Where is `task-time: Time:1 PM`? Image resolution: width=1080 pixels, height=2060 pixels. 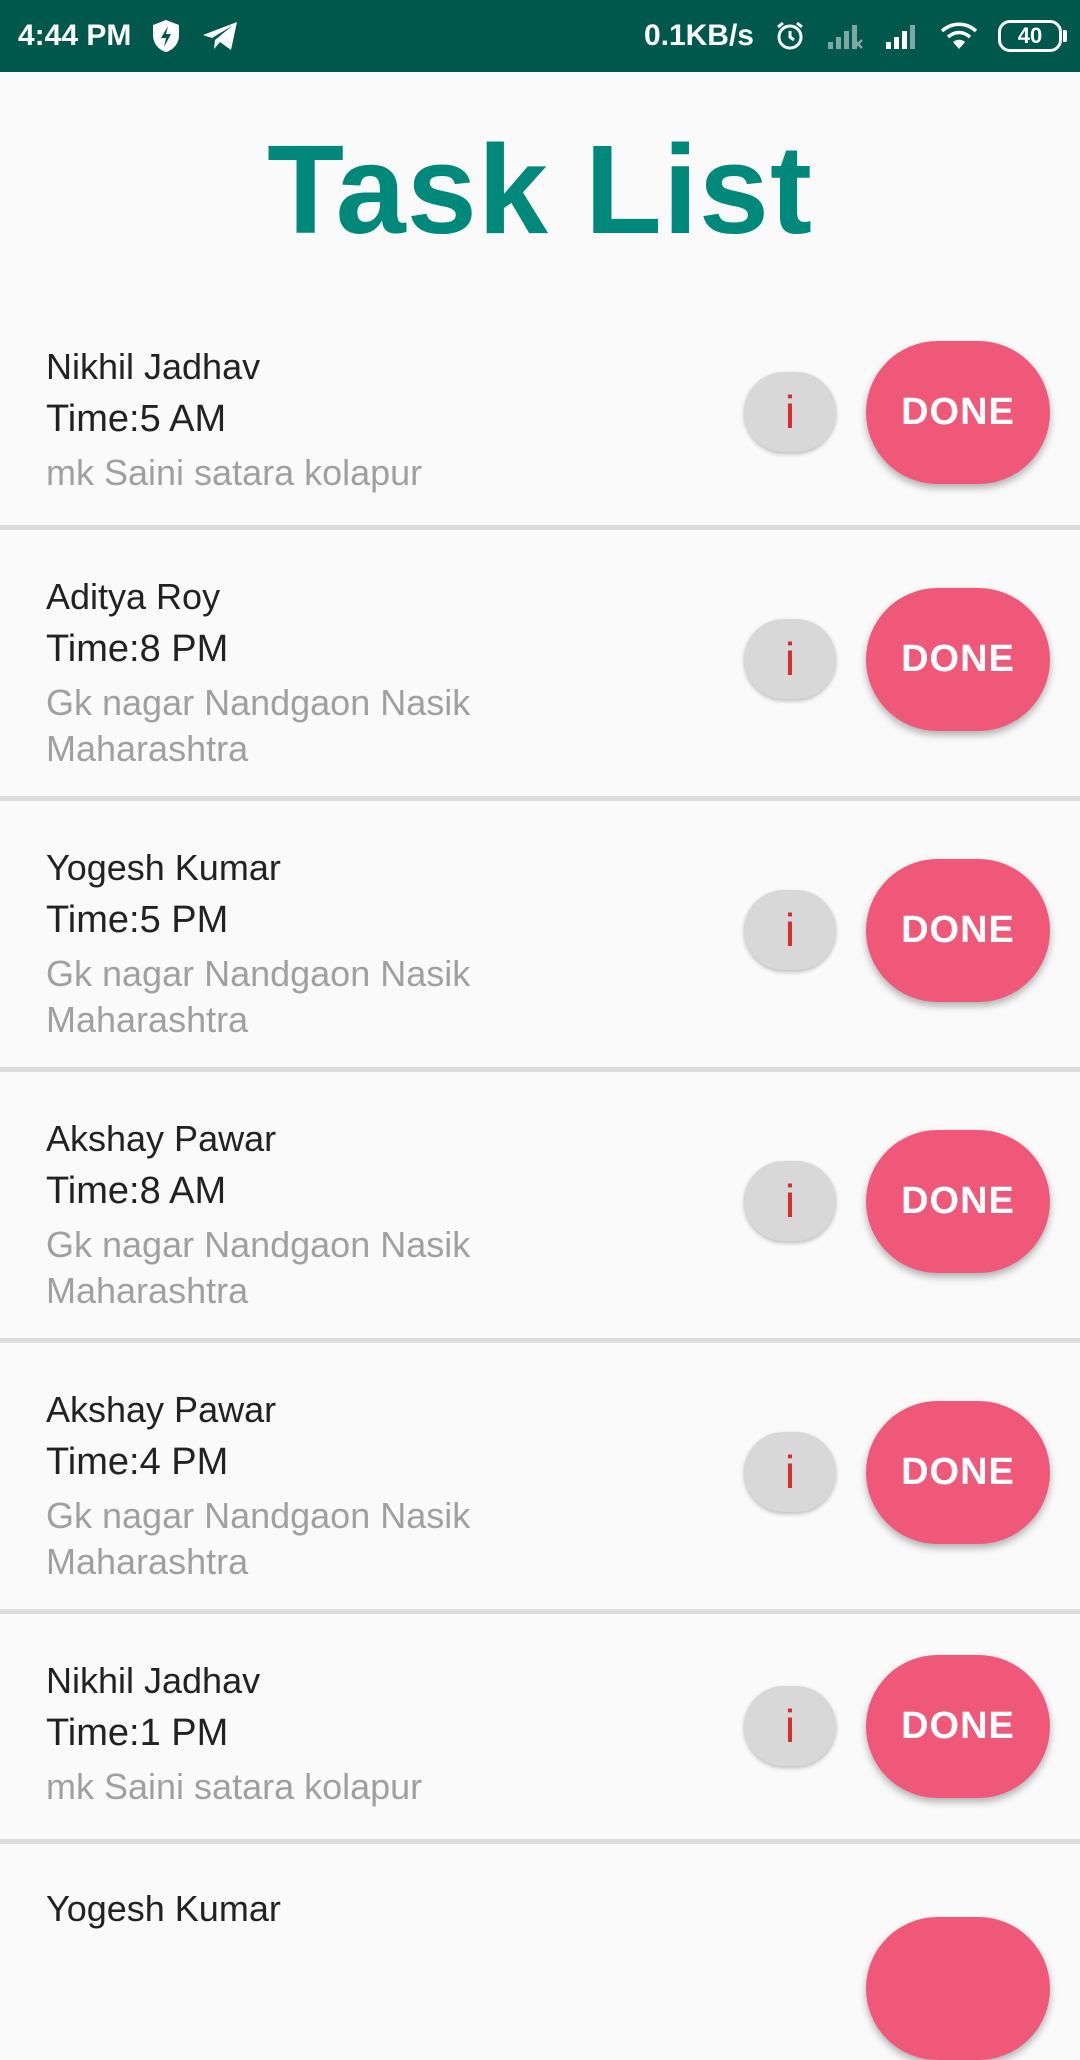 task-time: Time:1 PM is located at coordinates (137, 1733).